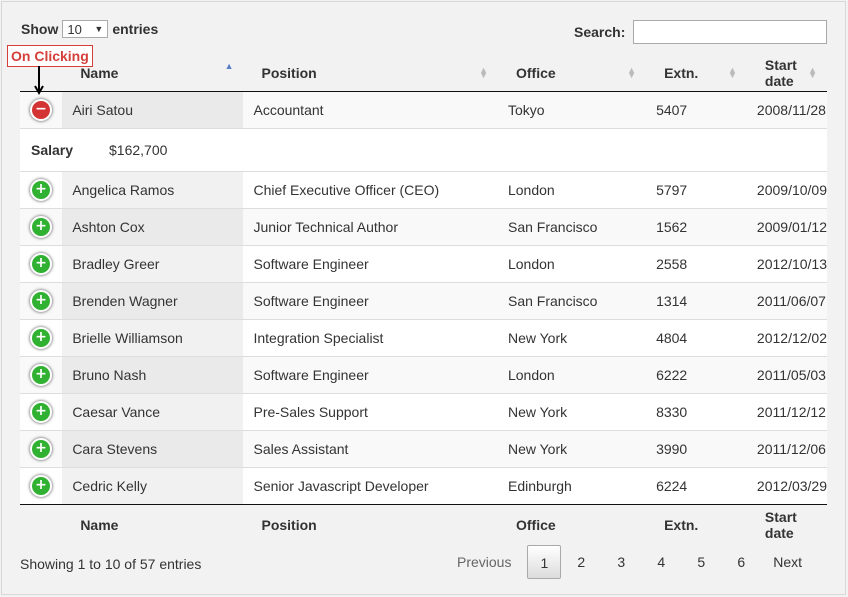 The width and height of the screenshot is (848, 597). I want to click on previous-button: Previous, so click(486, 562).